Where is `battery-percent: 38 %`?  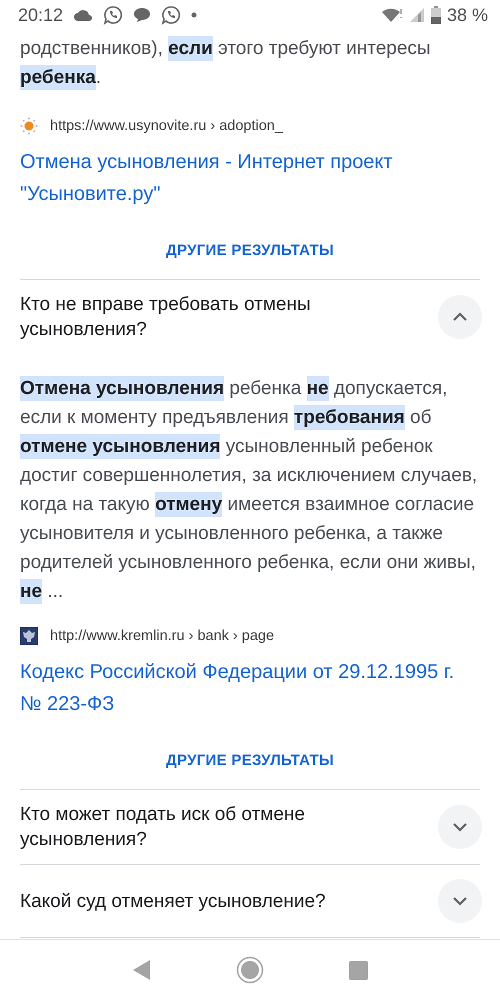
battery-percent: 38 % is located at coordinates (467, 15).